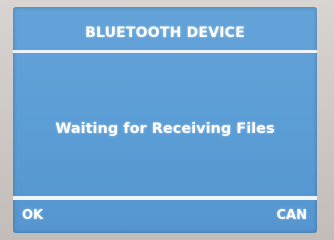  What do you see at coordinates (165, 33) in the screenshot?
I see `screen-title: BLUETOOTH DEVICE` at bounding box center [165, 33].